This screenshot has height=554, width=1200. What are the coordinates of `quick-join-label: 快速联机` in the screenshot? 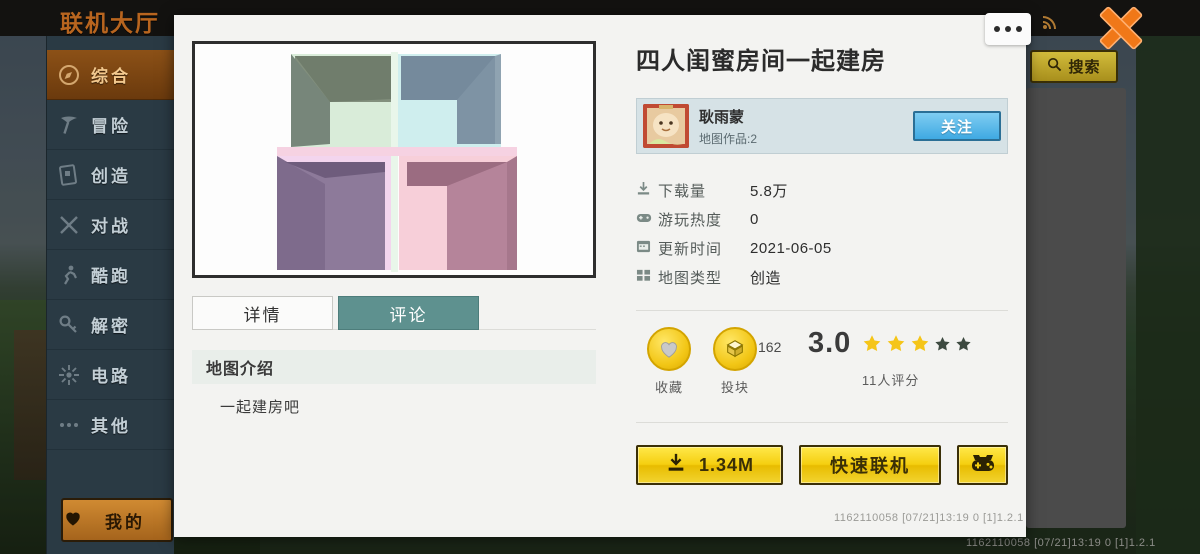 It's located at (869, 466).